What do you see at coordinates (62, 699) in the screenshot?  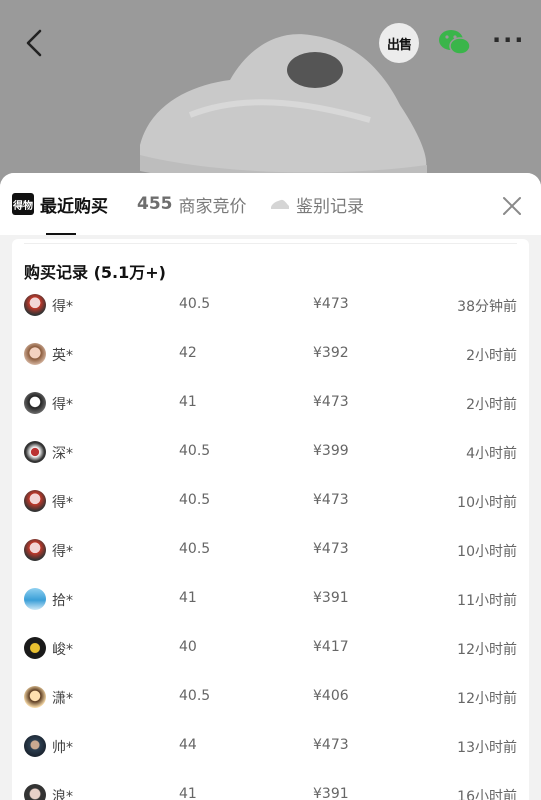 I see `buyer-name: 潇*` at bounding box center [62, 699].